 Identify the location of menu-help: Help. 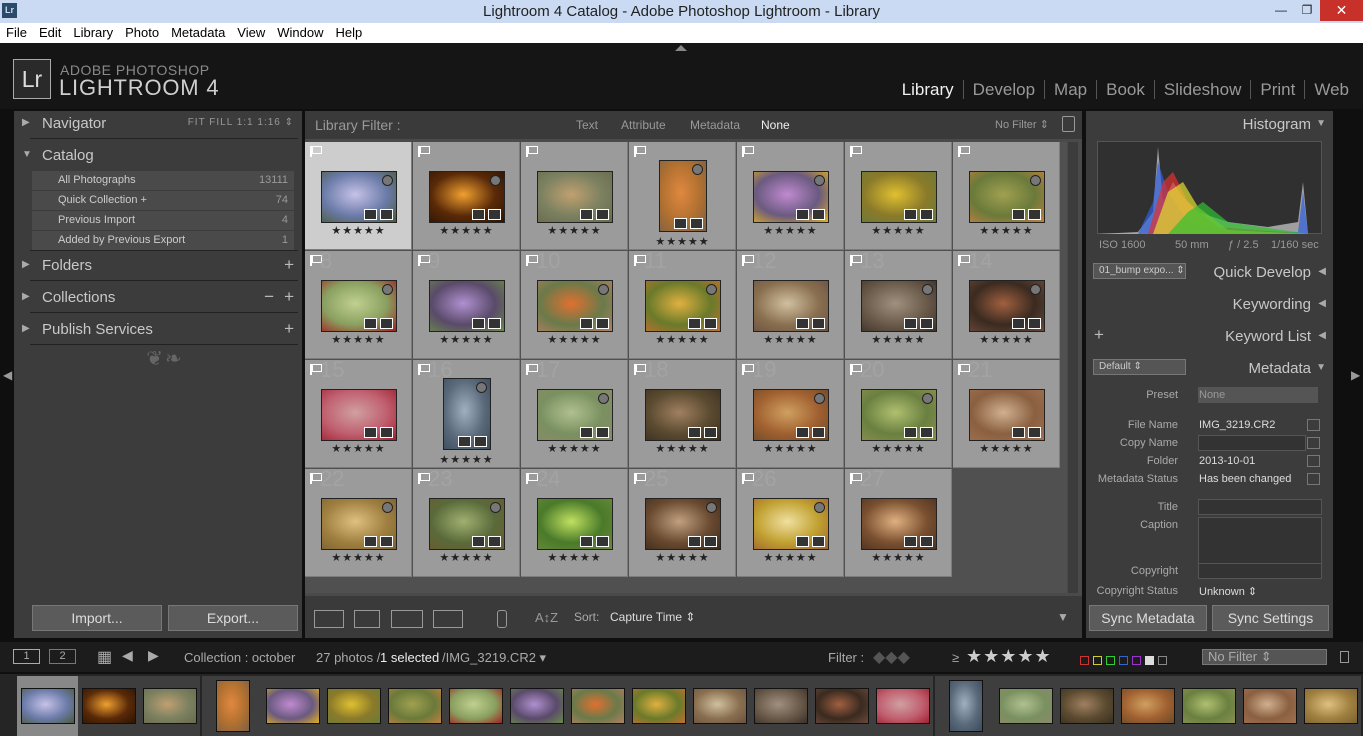
(349, 31).